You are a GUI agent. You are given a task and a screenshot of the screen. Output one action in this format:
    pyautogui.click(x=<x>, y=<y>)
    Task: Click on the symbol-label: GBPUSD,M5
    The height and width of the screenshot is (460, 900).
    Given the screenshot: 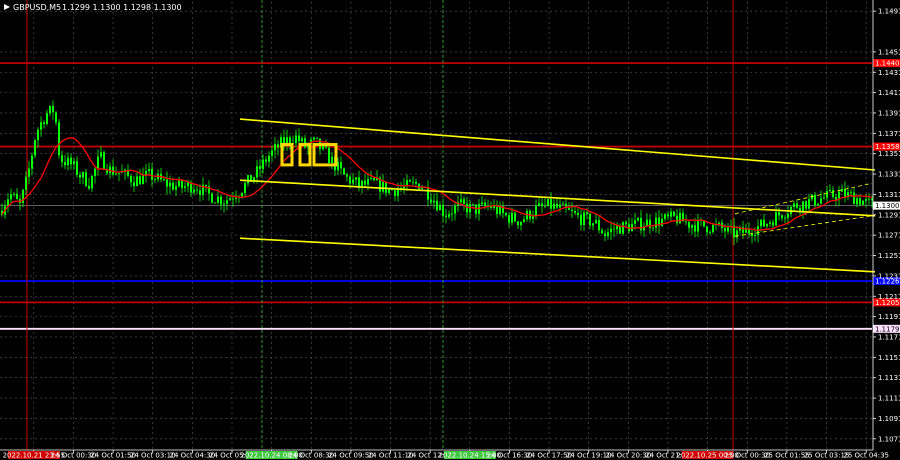 What is the action you would take?
    pyautogui.click(x=37, y=7)
    